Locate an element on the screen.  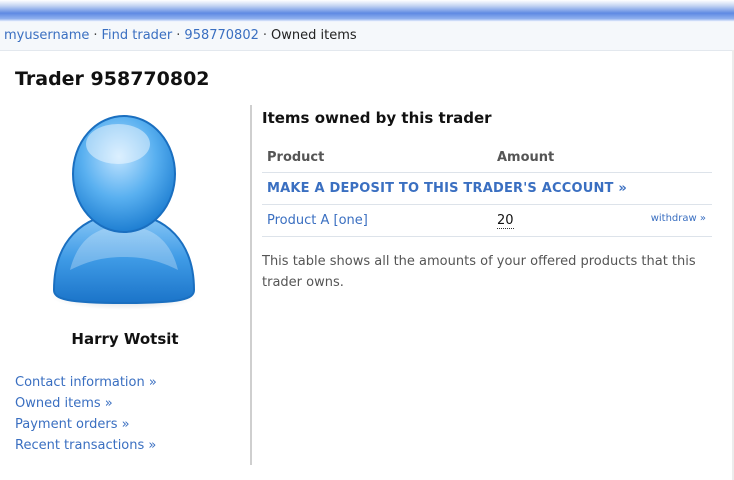
recent-transactions-link: Recent transactions » is located at coordinates (85, 445).